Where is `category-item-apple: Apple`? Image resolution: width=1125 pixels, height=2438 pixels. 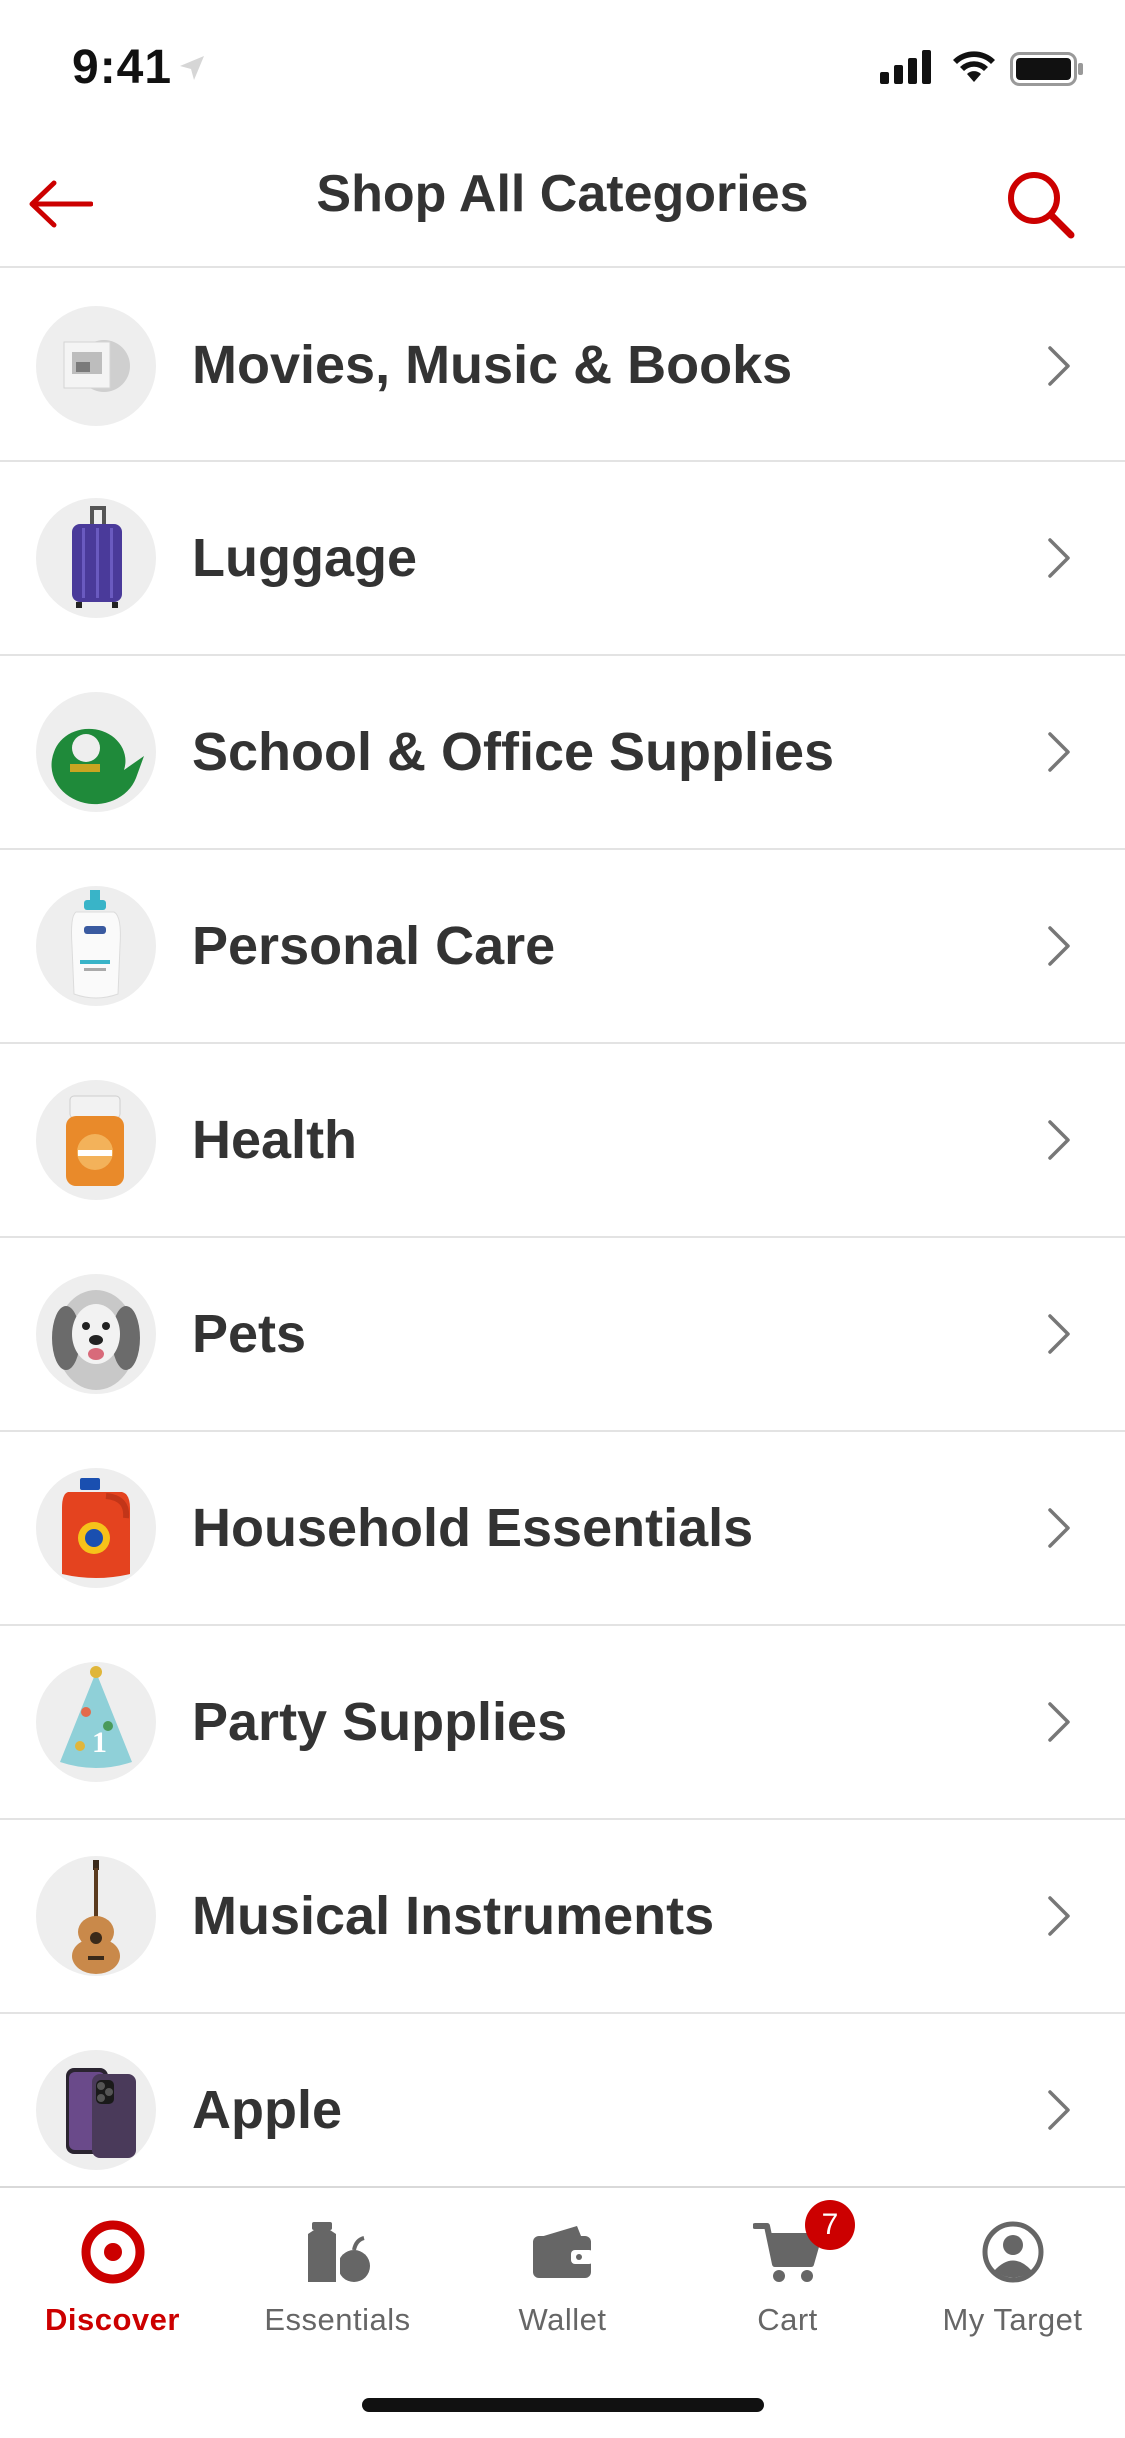
category-item-apple: Apple is located at coordinates (562, 2111).